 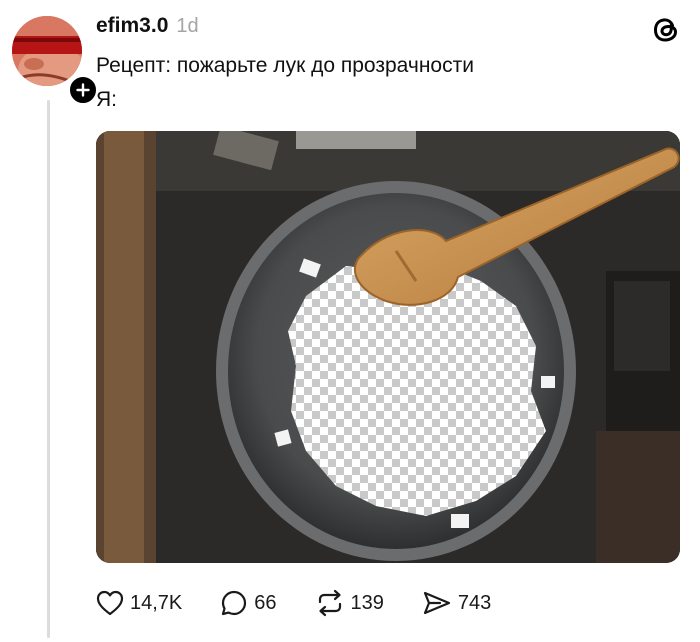 What do you see at coordinates (265, 602) in the screenshot?
I see `reply-count: 66` at bounding box center [265, 602].